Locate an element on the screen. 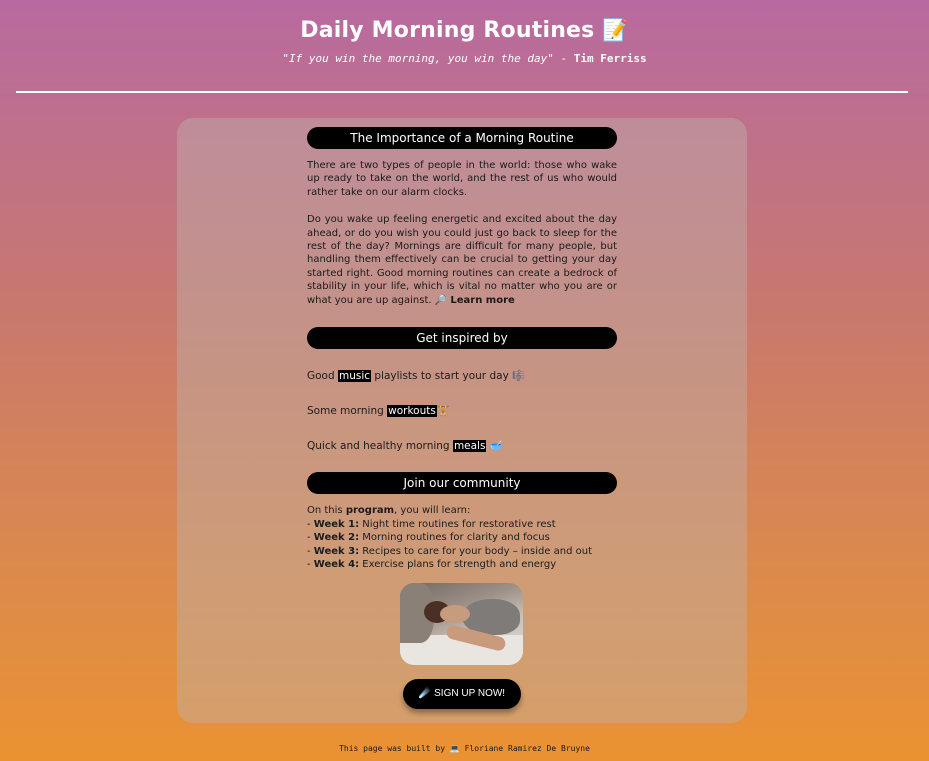 This screenshot has height=761, width=929. comet-icon: ☄️ is located at coordinates (425, 693).